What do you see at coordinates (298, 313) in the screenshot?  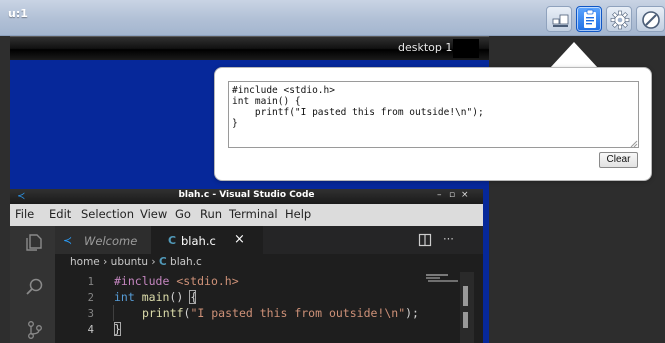 I see `code-string: "I pasted this from outside!\n"` at bounding box center [298, 313].